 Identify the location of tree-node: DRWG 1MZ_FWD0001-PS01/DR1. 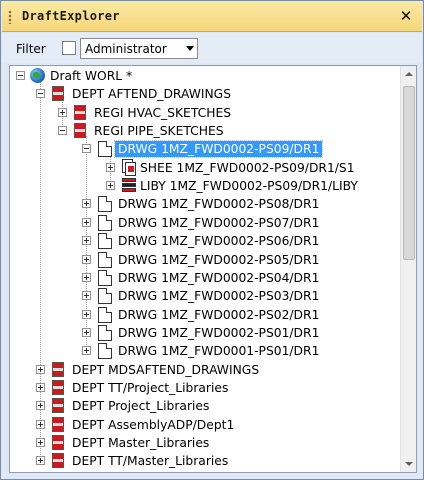
(205, 351).